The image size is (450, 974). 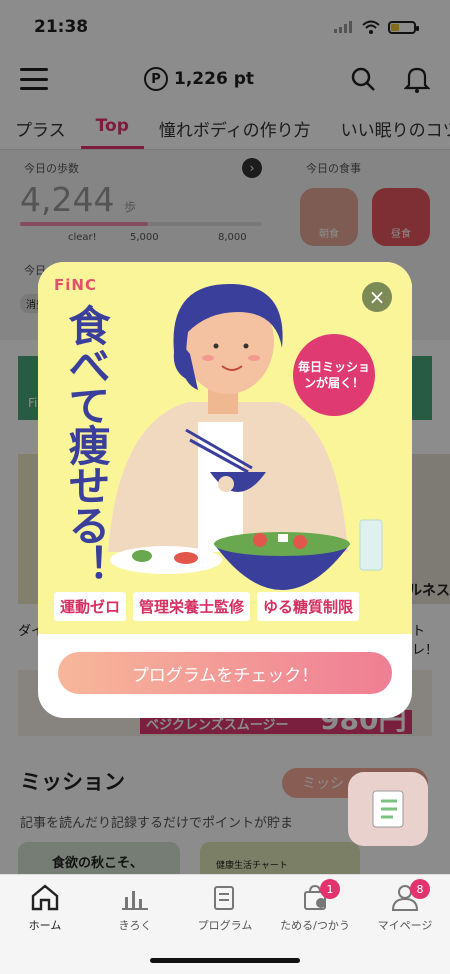 What do you see at coordinates (225, 960) in the screenshot?
I see `home-indicator` at bounding box center [225, 960].